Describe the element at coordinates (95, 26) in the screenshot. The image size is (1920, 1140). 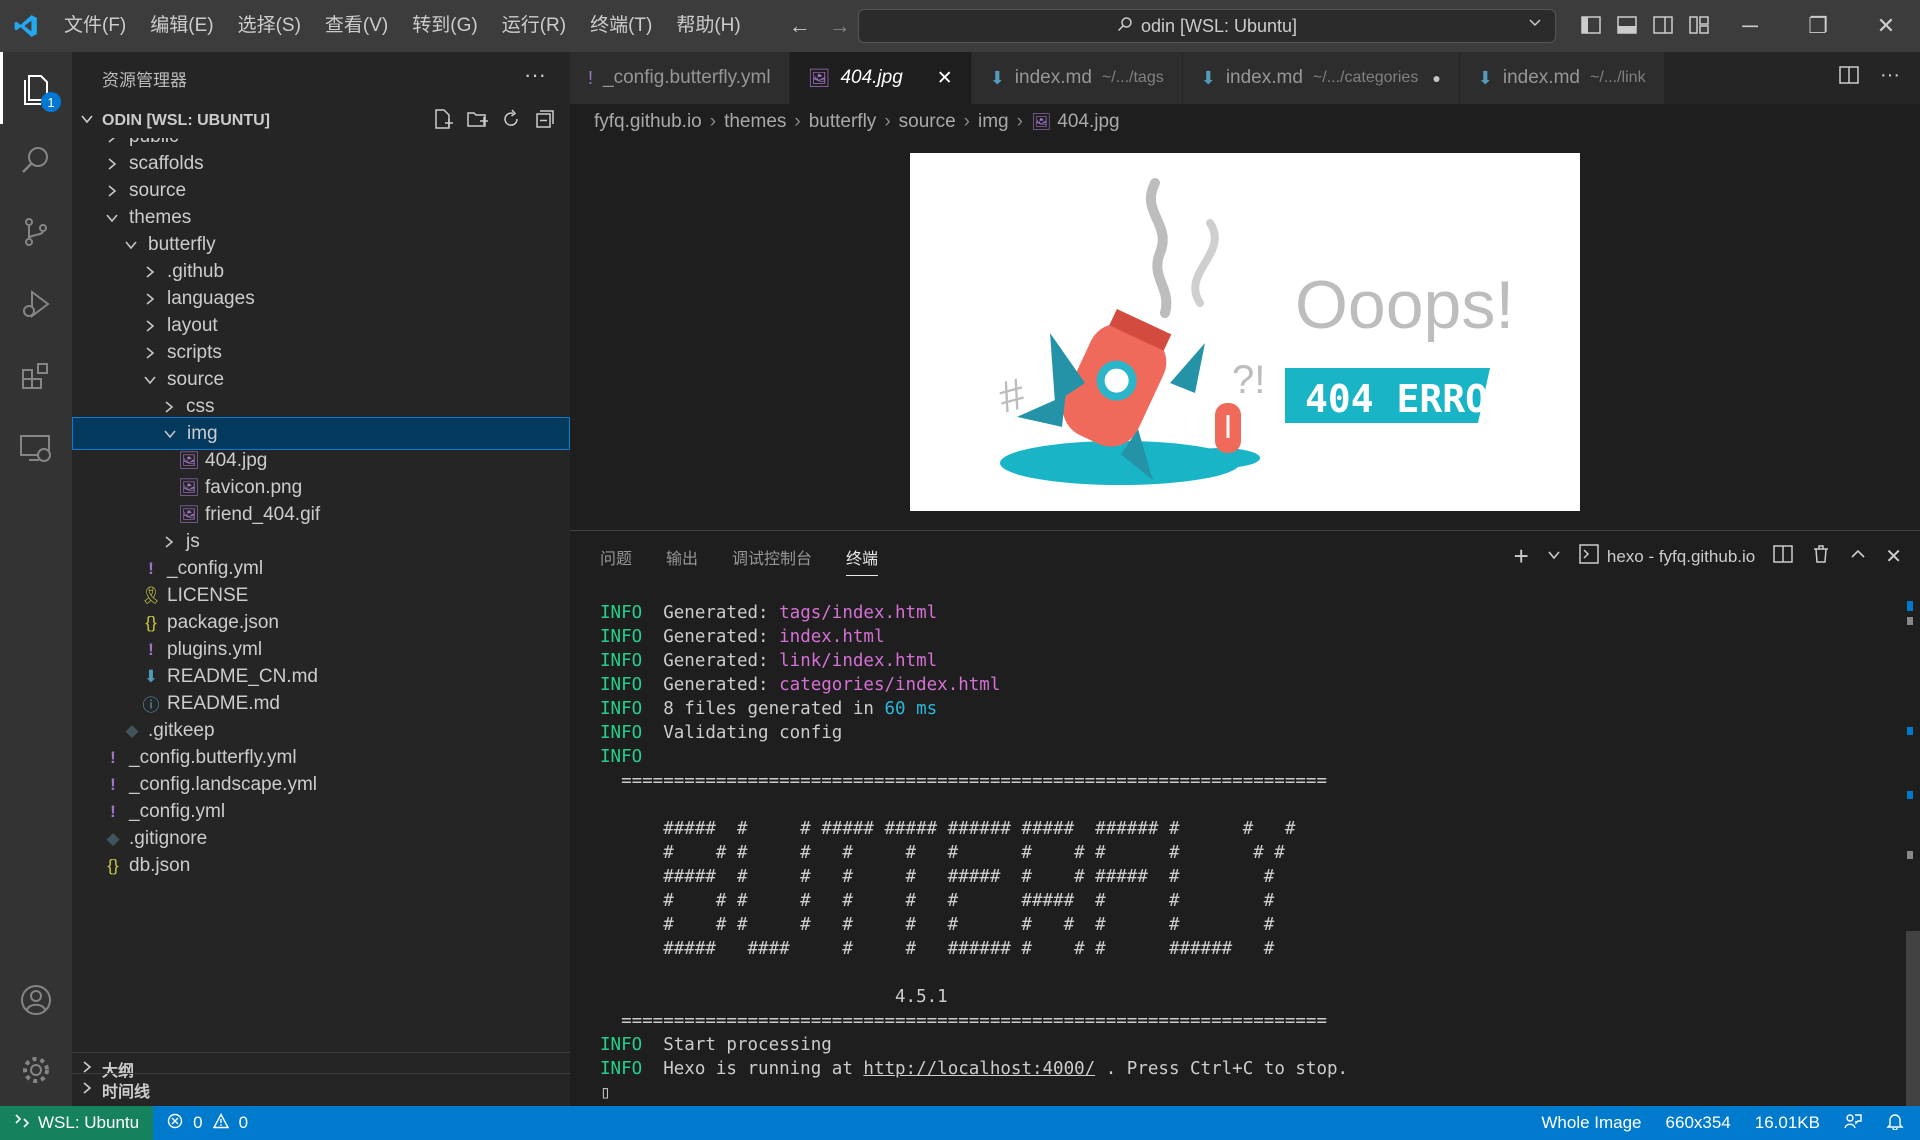
I see `menu-item: 文件(F)` at that location.